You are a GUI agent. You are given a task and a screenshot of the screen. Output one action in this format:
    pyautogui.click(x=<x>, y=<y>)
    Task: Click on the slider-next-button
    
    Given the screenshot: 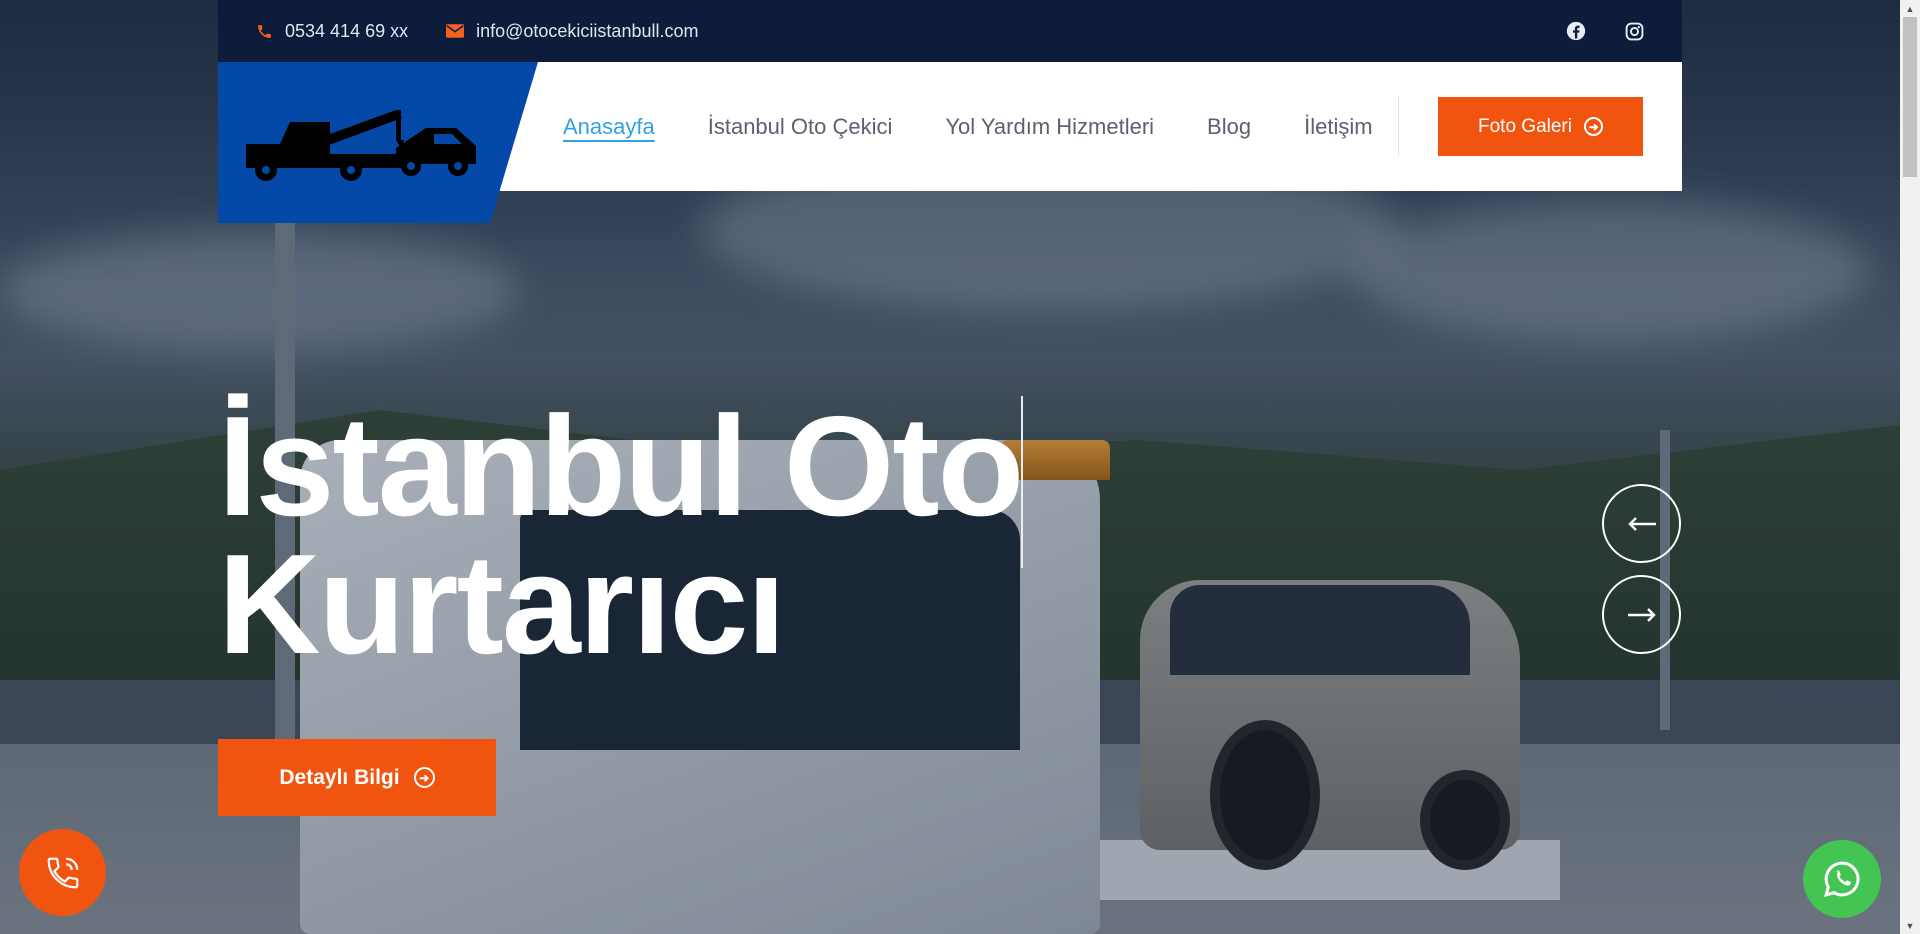 What is the action you would take?
    pyautogui.click(x=1641, y=614)
    